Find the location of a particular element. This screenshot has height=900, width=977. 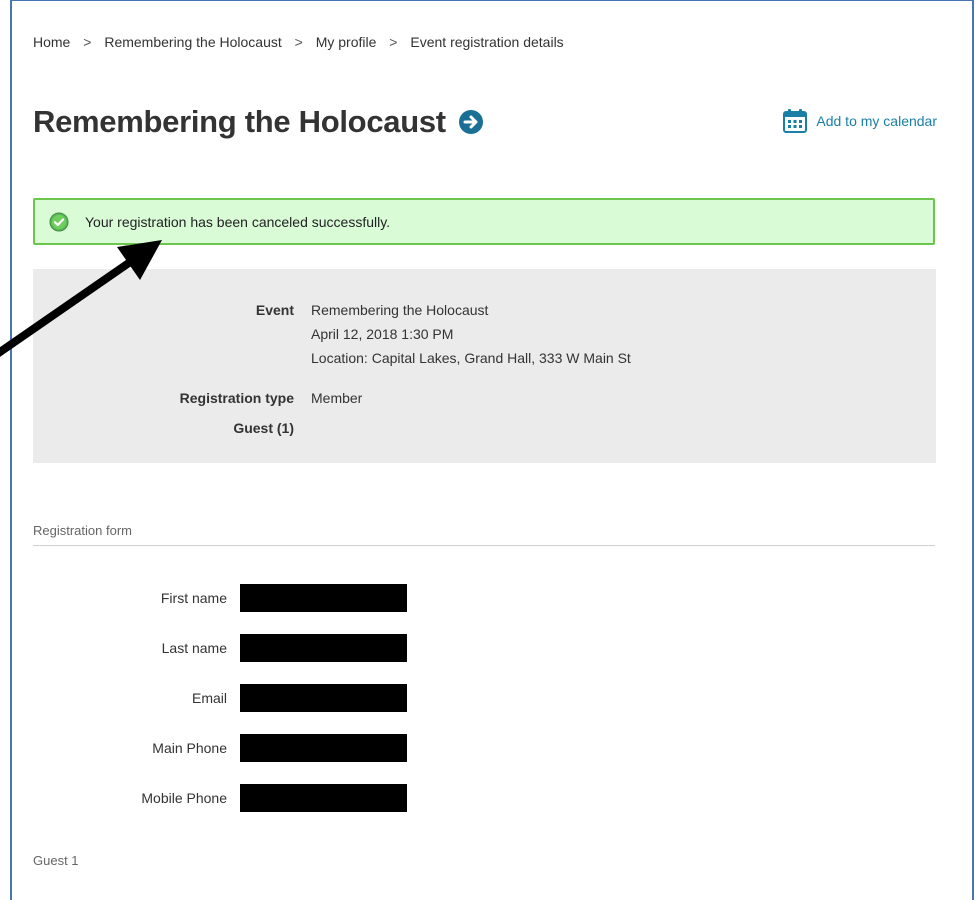

main-phone-label: Main Phone is located at coordinates (189, 748).